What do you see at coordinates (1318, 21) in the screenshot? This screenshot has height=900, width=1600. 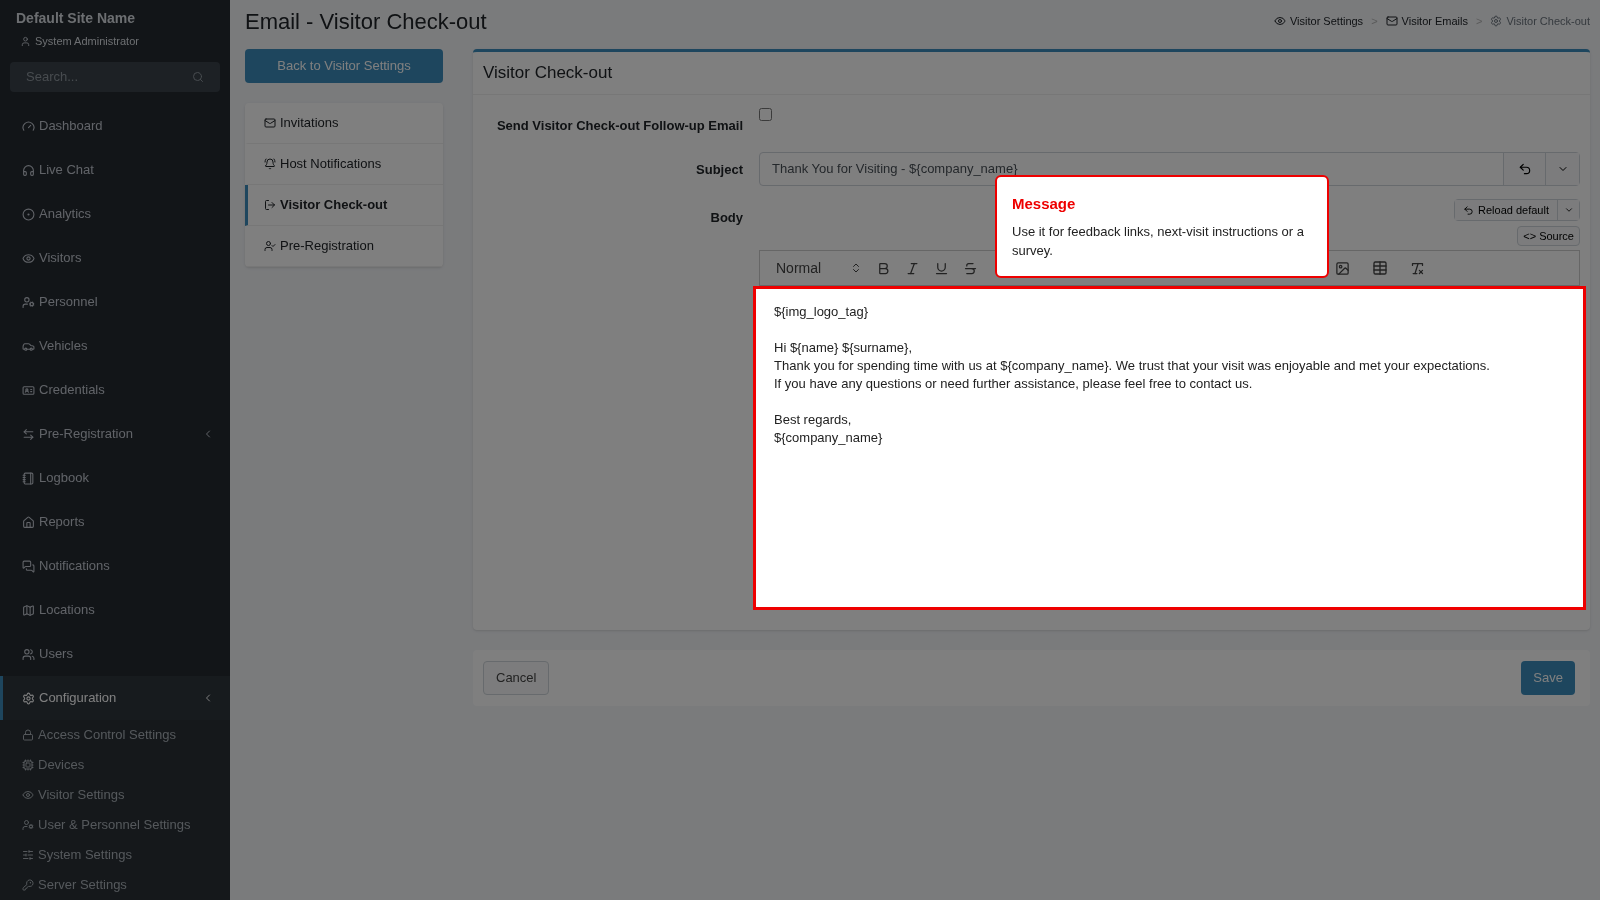 I see `breadcrumb-link: Visitor Settings` at bounding box center [1318, 21].